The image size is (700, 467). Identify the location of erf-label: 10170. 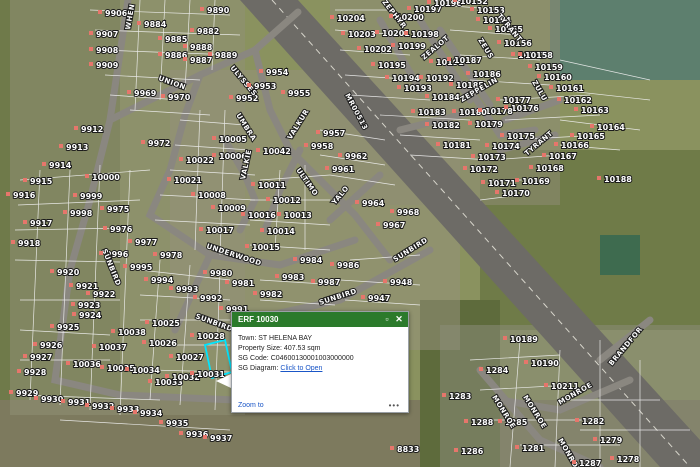
(516, 193).